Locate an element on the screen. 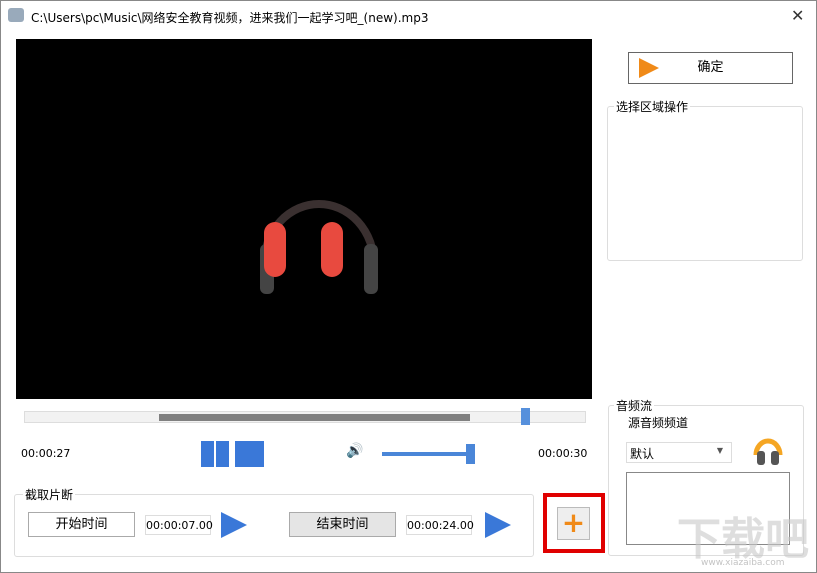 The width and height of the screenshot is (817, 573). arrow-icon is located at coordinates (649, 68).